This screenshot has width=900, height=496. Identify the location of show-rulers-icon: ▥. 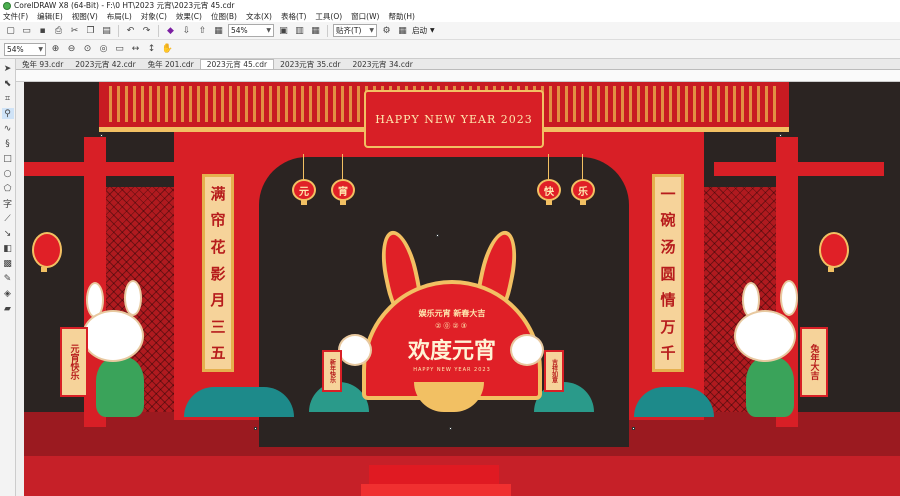
(299, 30).